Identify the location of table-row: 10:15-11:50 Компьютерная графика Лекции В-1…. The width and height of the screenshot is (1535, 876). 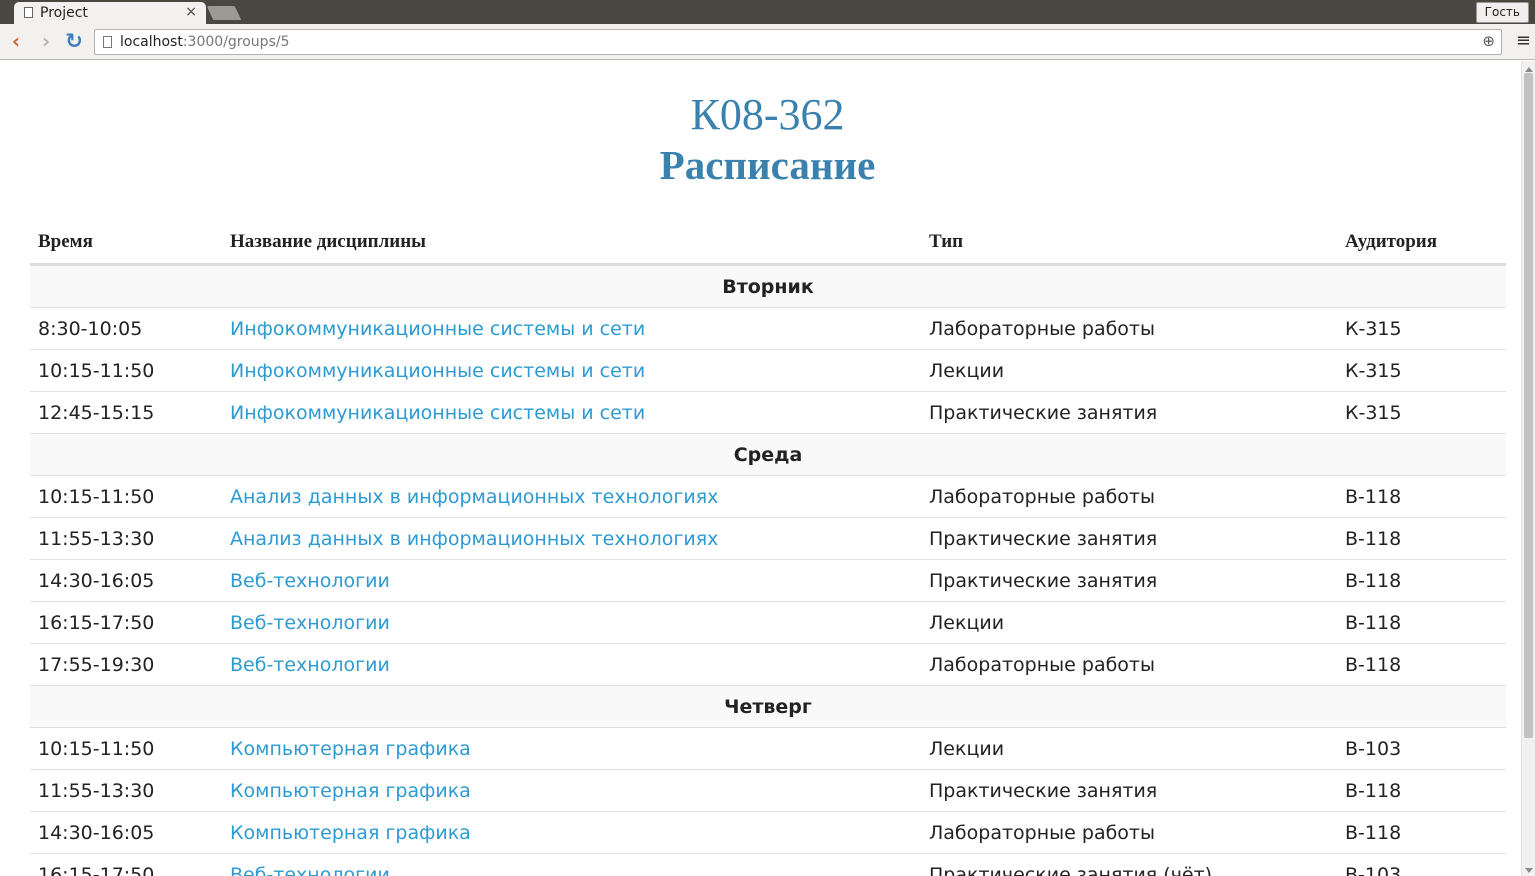
(768, 748).